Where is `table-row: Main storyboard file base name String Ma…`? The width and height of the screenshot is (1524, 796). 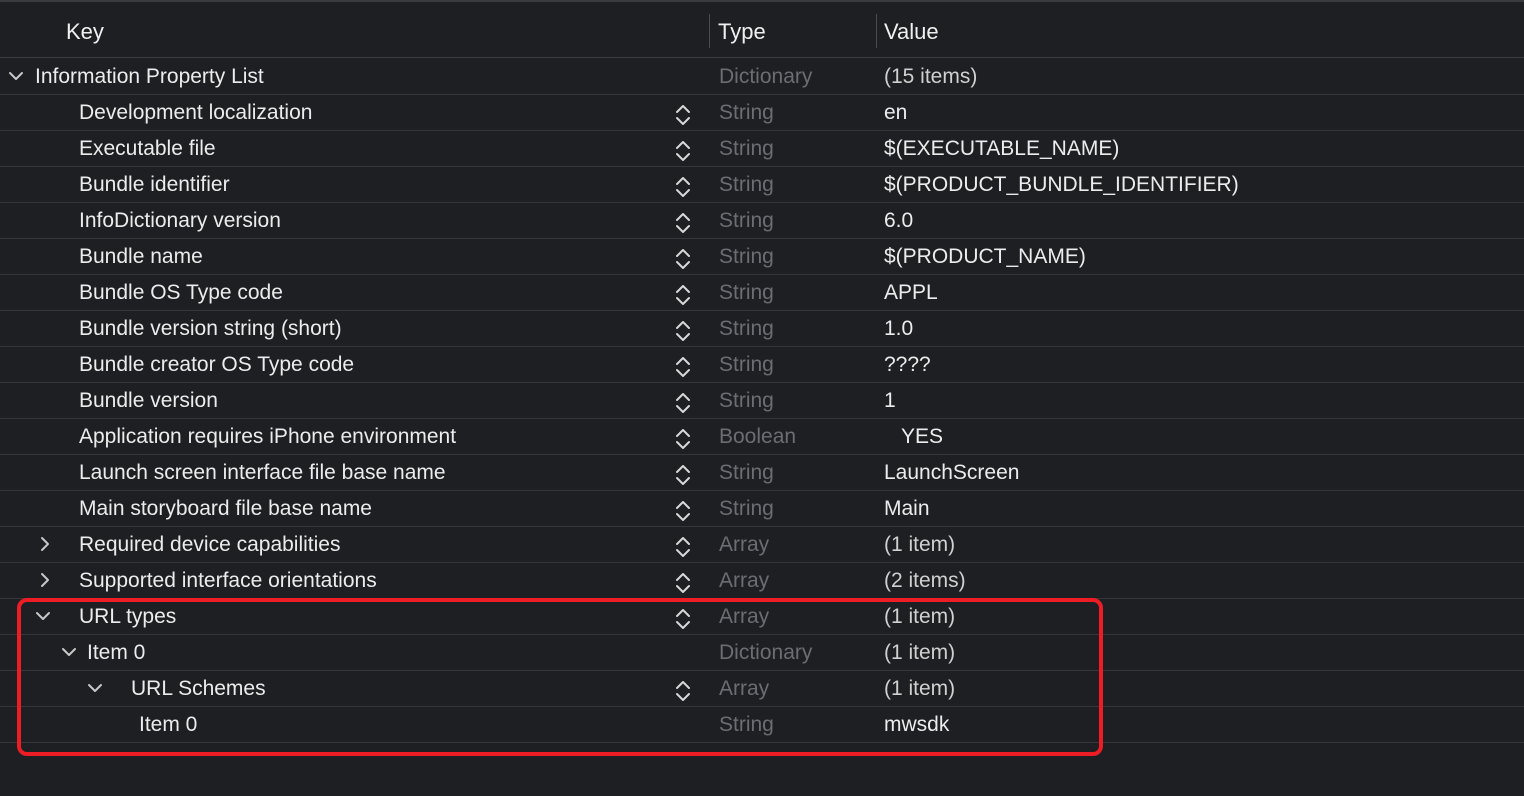 table-row: Main storyboard file base name String Ma… is located at coordinates (762, 509).